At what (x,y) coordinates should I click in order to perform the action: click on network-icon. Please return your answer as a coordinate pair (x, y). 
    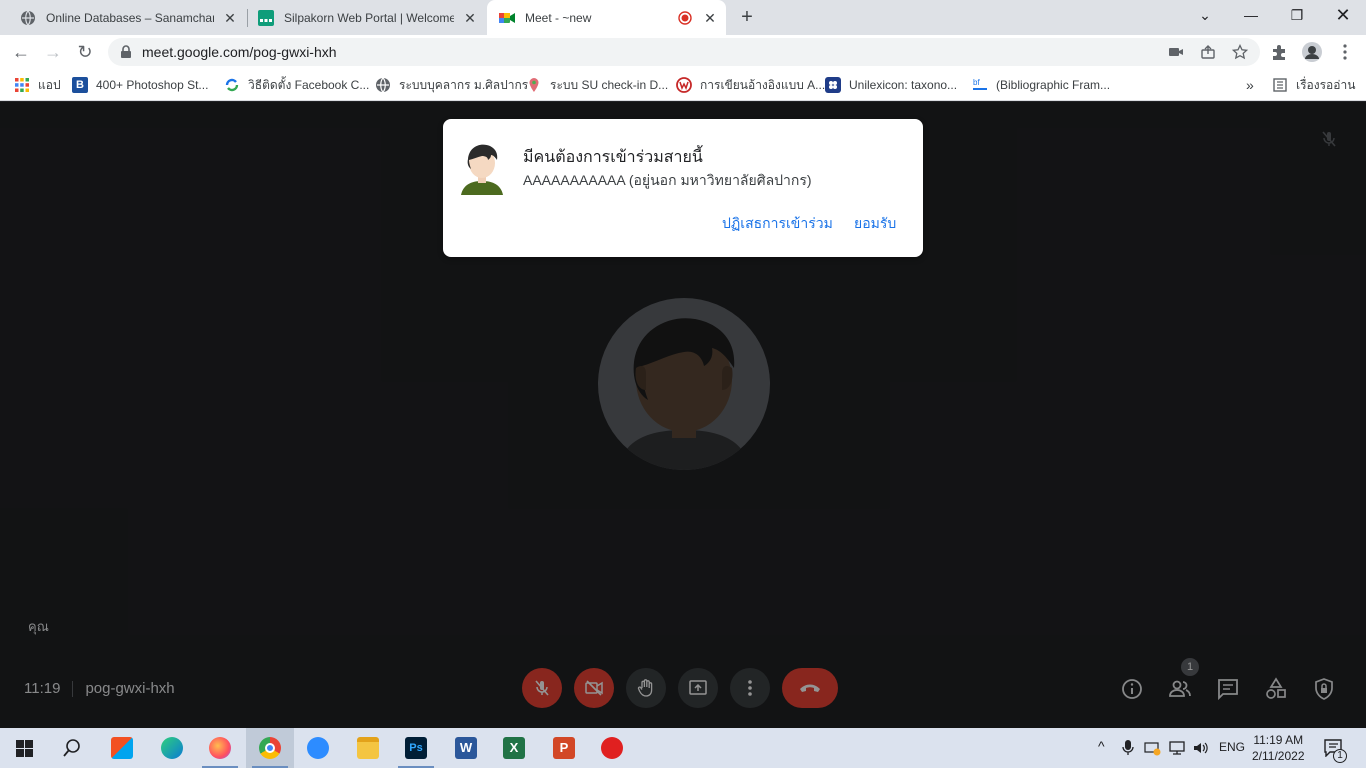
    Looking at the image, I should click on (1177, 748).